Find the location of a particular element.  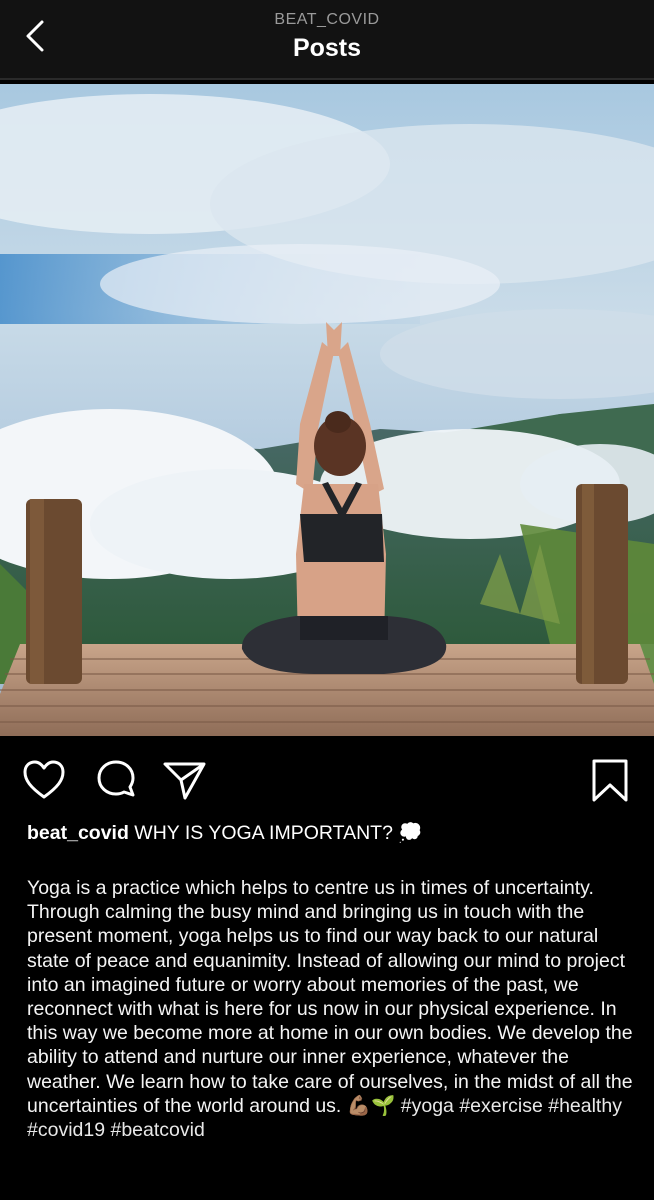

hashtag-healthy: #healthy is located at coordinates (585, 1106).